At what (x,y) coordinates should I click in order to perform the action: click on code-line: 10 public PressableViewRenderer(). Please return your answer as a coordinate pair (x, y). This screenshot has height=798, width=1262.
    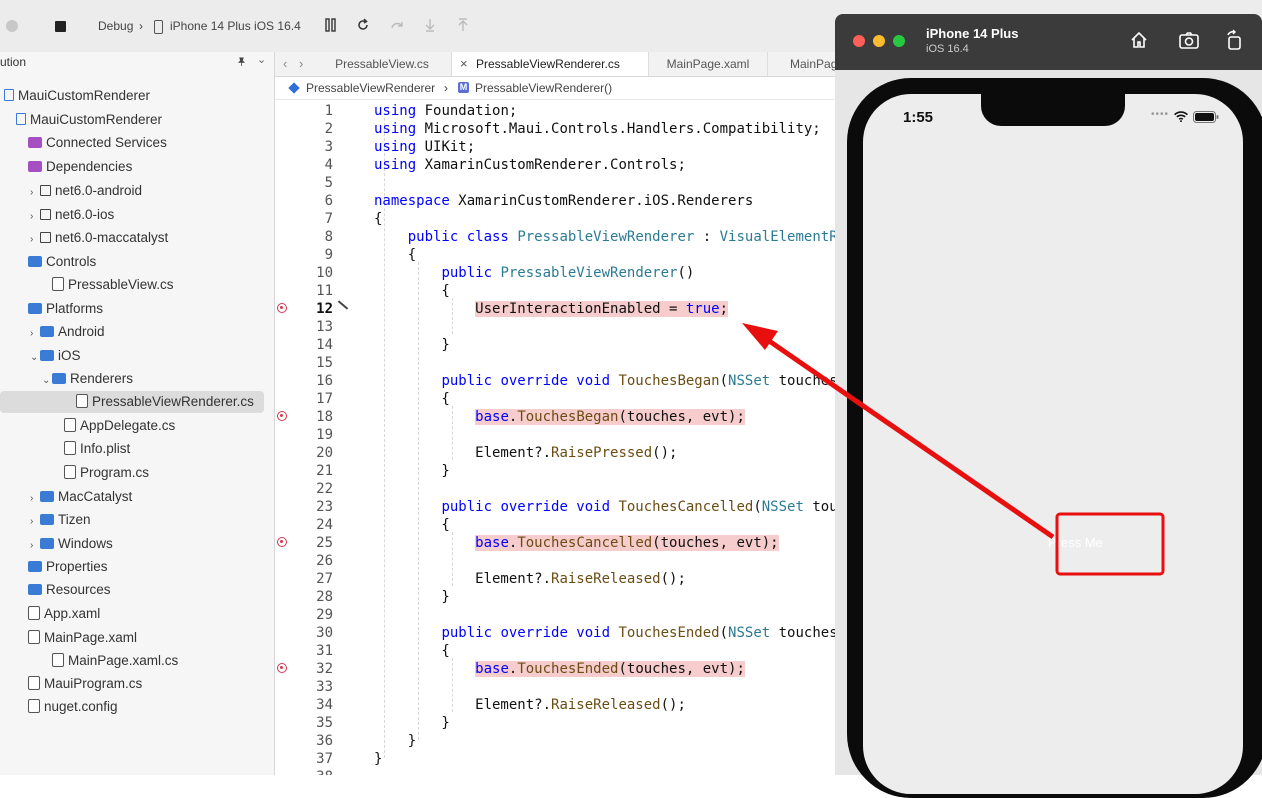
    Looking at the image, I should click on (560, 273).